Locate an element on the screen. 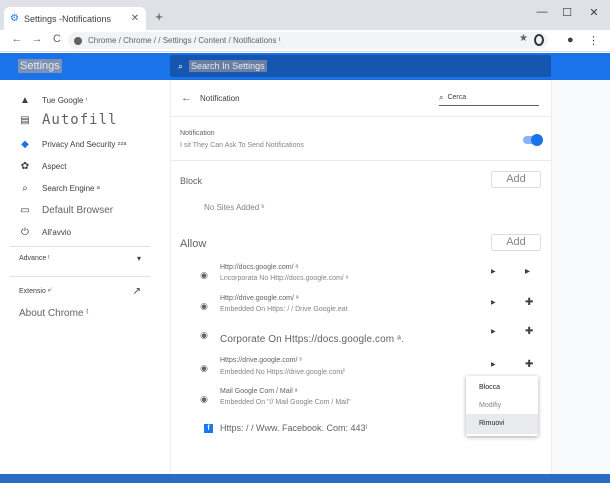 Image resolution: width=610 pixels, height=483 pixels. forward-button: → is located at coordinates (37, 39).